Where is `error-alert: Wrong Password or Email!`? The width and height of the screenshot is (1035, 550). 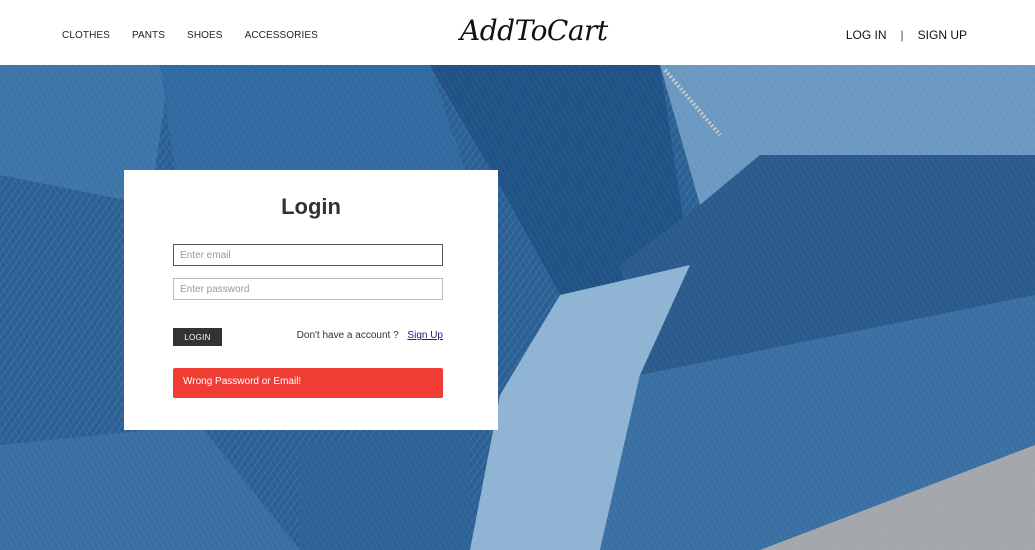
error-alert: Wrong Password or Email! is located at coordinates (308, 383).